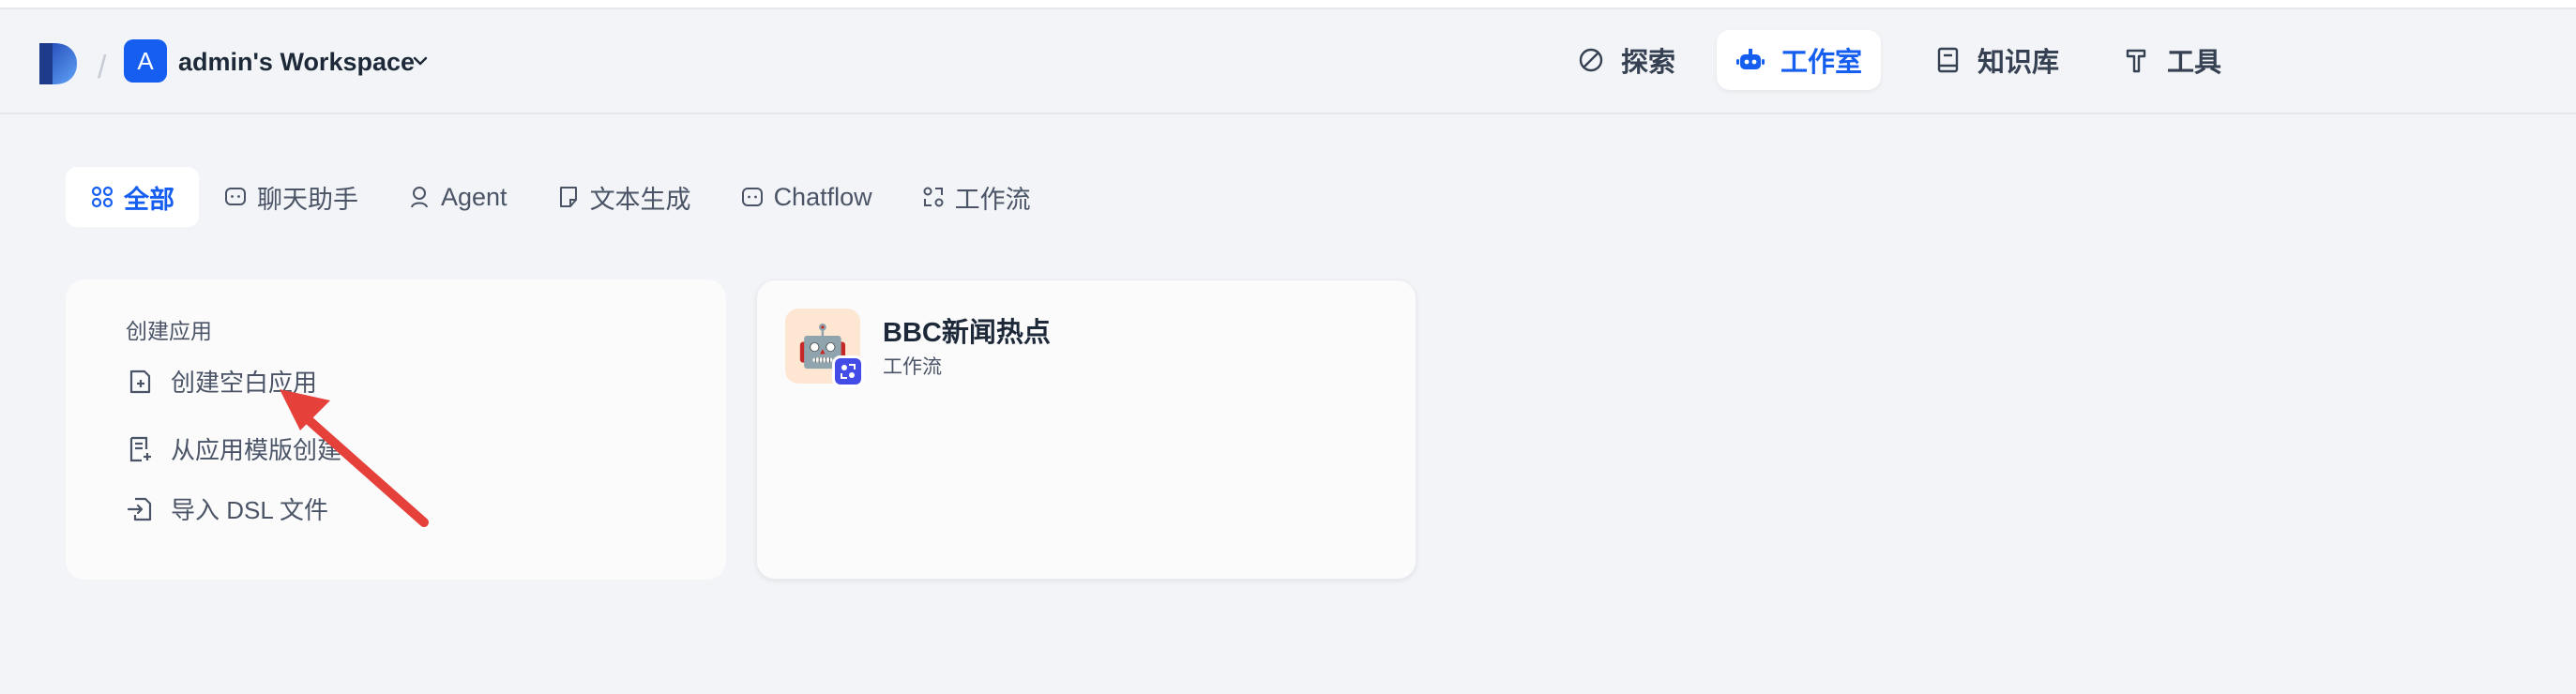 This screenshot has width=2576, height=694. What do you see at coordinates (1086, 429) in the screenshot?
I see `app-card: 🤖 BBC新闻热点 工作流` at bounding box center [1086, 429].